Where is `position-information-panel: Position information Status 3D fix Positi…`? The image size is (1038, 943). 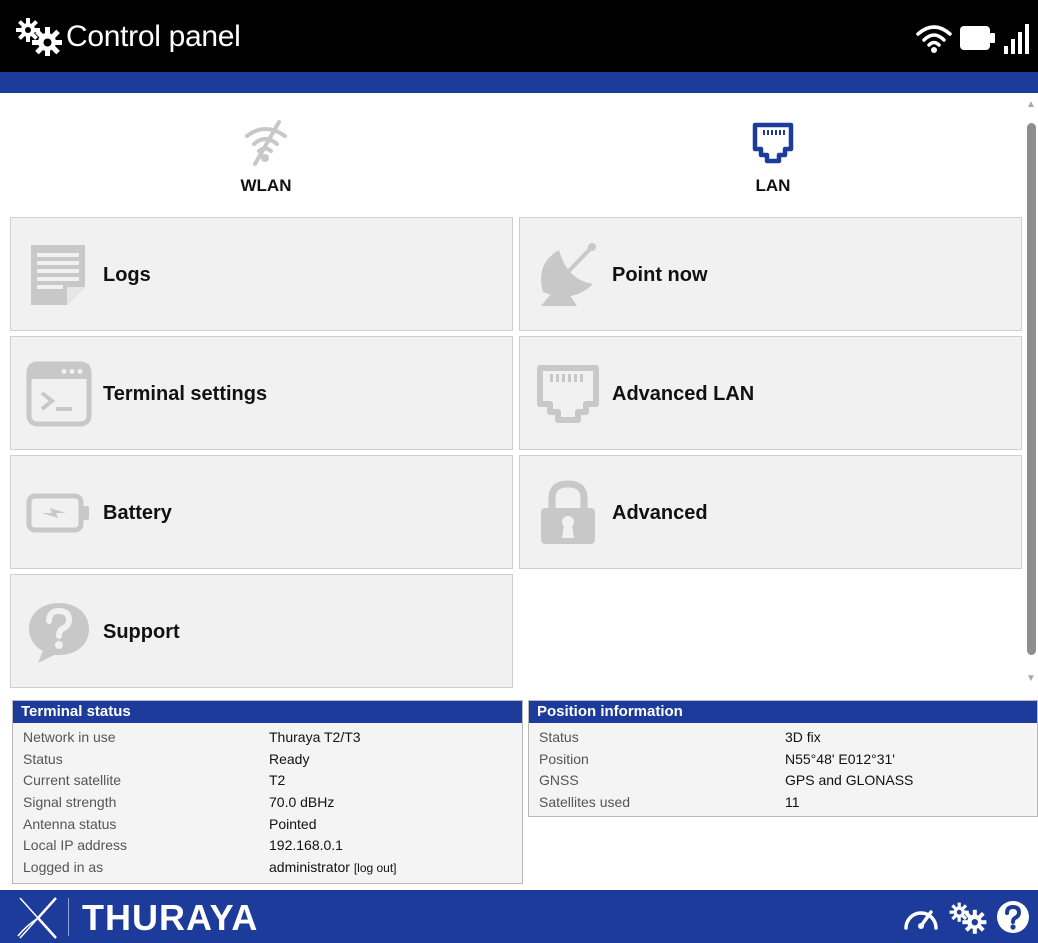
position-information-panel: Position information Status 3D fix Positi… is located at coordinates (783, 758).